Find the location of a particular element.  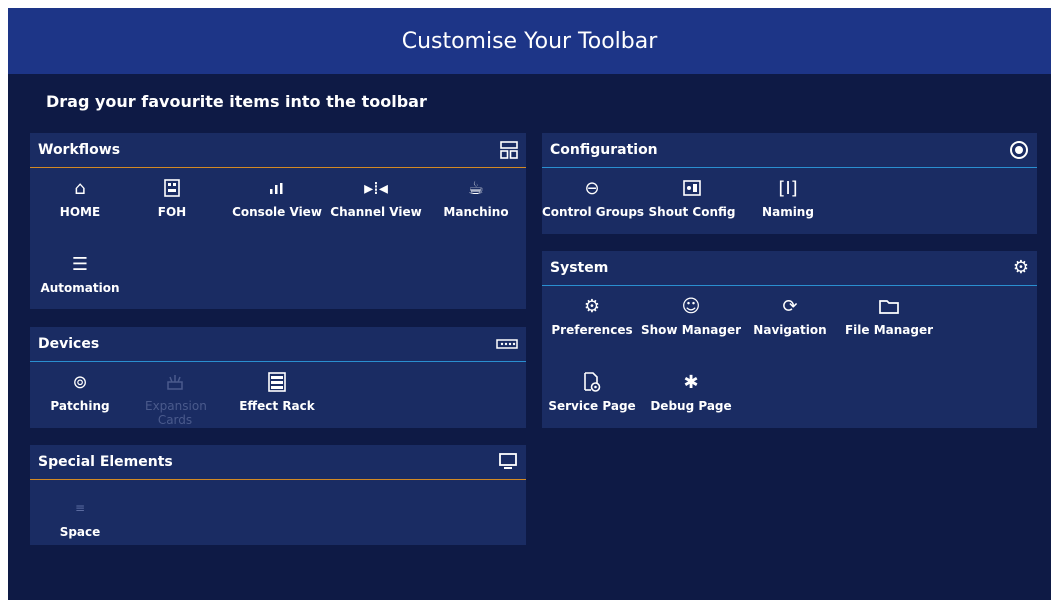

device-rack-icon is located at coordinates (507, 344).